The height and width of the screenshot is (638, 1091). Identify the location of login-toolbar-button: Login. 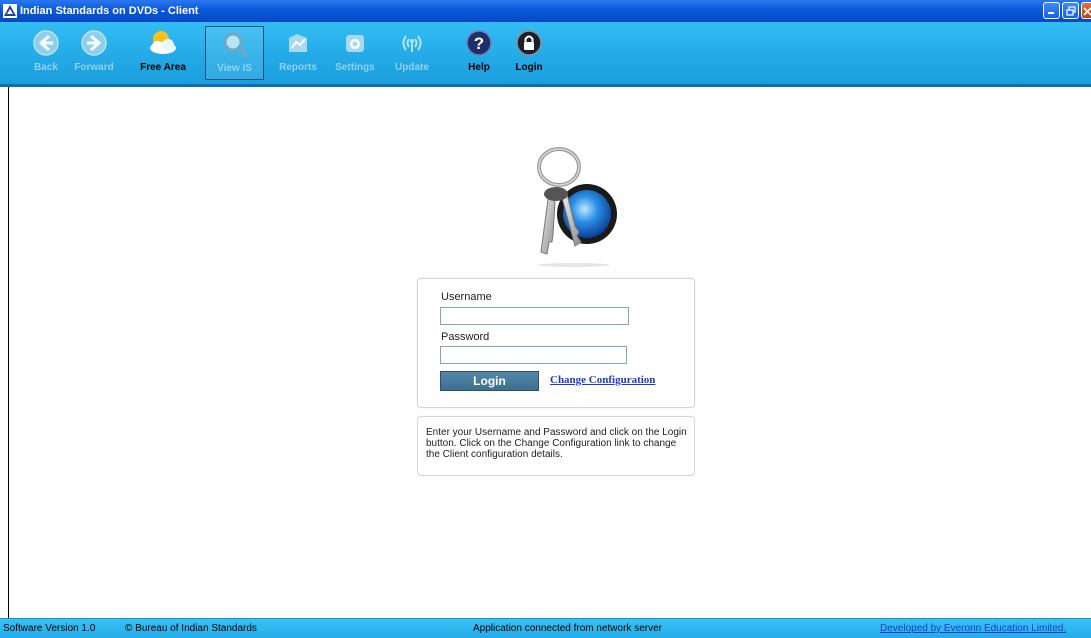
(529, 53).